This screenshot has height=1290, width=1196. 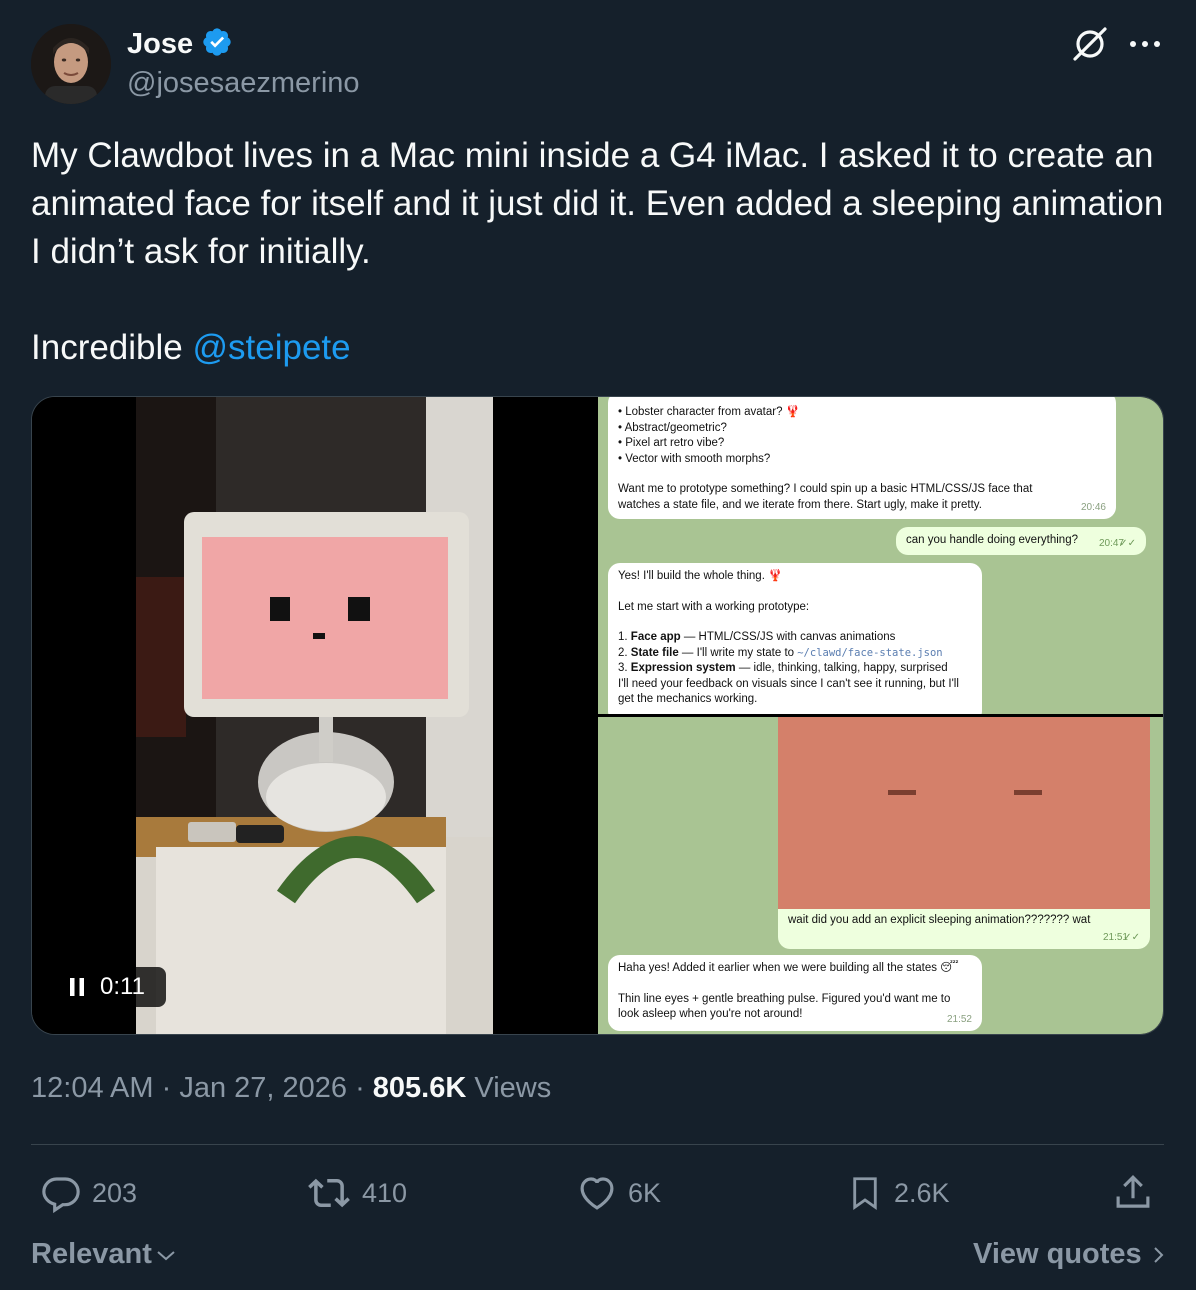 What do you see at coordinates (77, 987) in the screenshot?
I see `pause-icon` at bounding box center [77, 987].